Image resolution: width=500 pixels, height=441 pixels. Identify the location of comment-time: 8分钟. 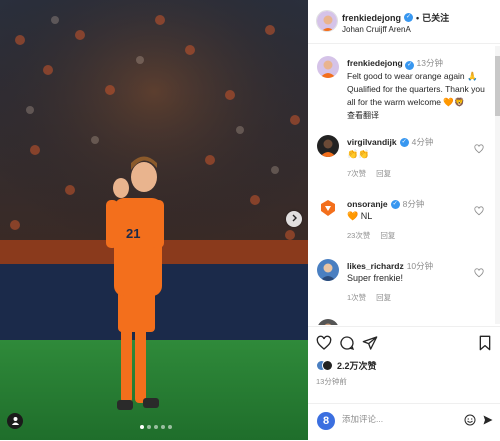
(413, 204).